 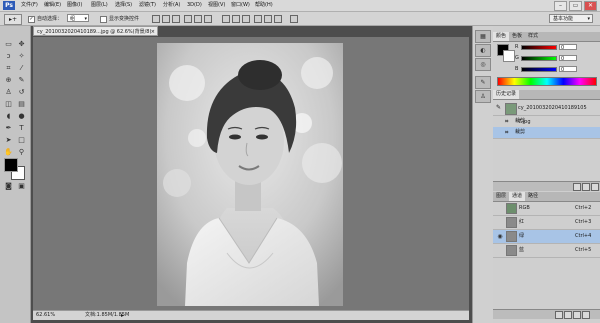 I want to click on type-tool-icon: T, so click(x=21, y=128).